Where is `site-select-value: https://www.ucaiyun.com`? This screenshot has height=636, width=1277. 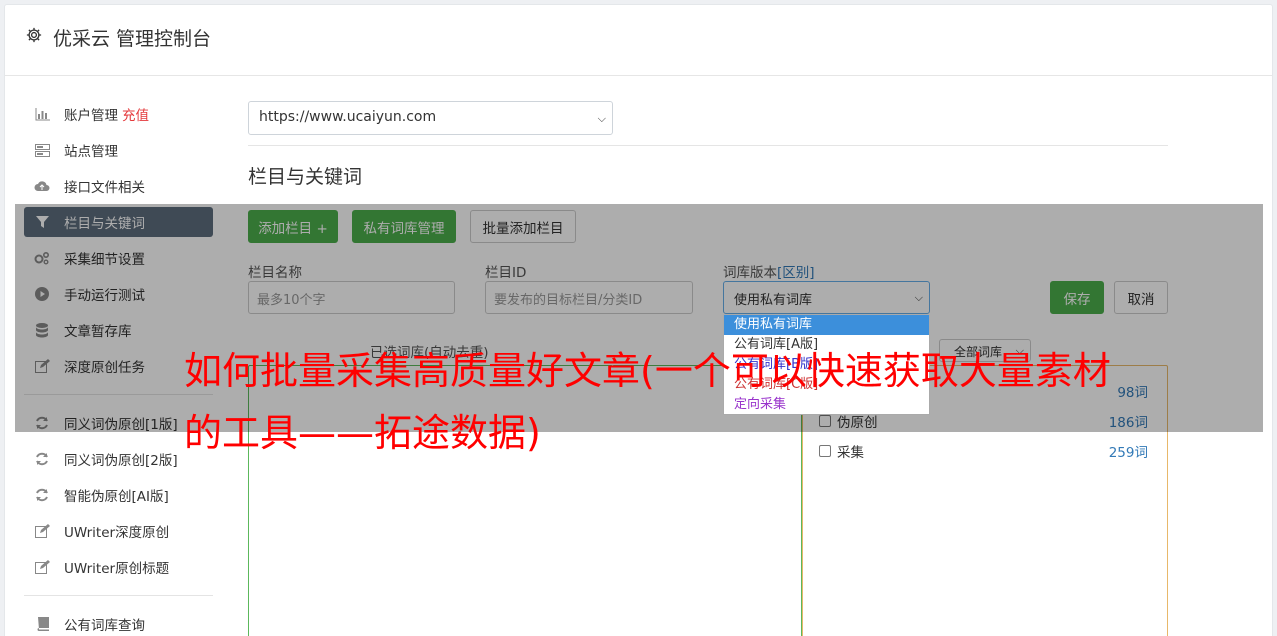 site-select-value: https://www.ucaiyun.com is located at coordinates (348, 117).